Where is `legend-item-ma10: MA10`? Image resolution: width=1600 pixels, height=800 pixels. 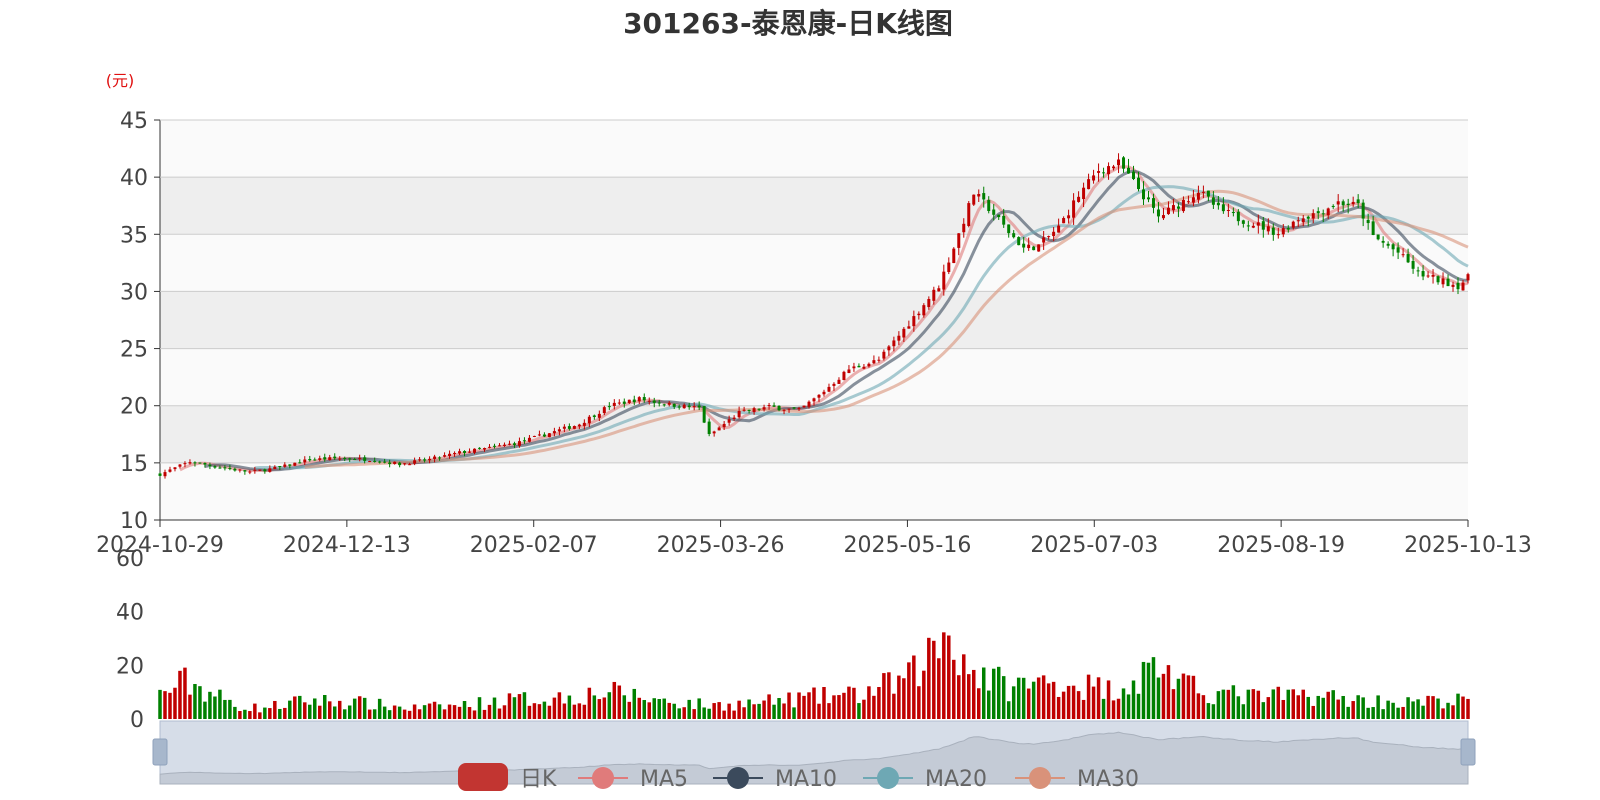
legend-item-ma10: MA10 is located at coordinates (775, 779).